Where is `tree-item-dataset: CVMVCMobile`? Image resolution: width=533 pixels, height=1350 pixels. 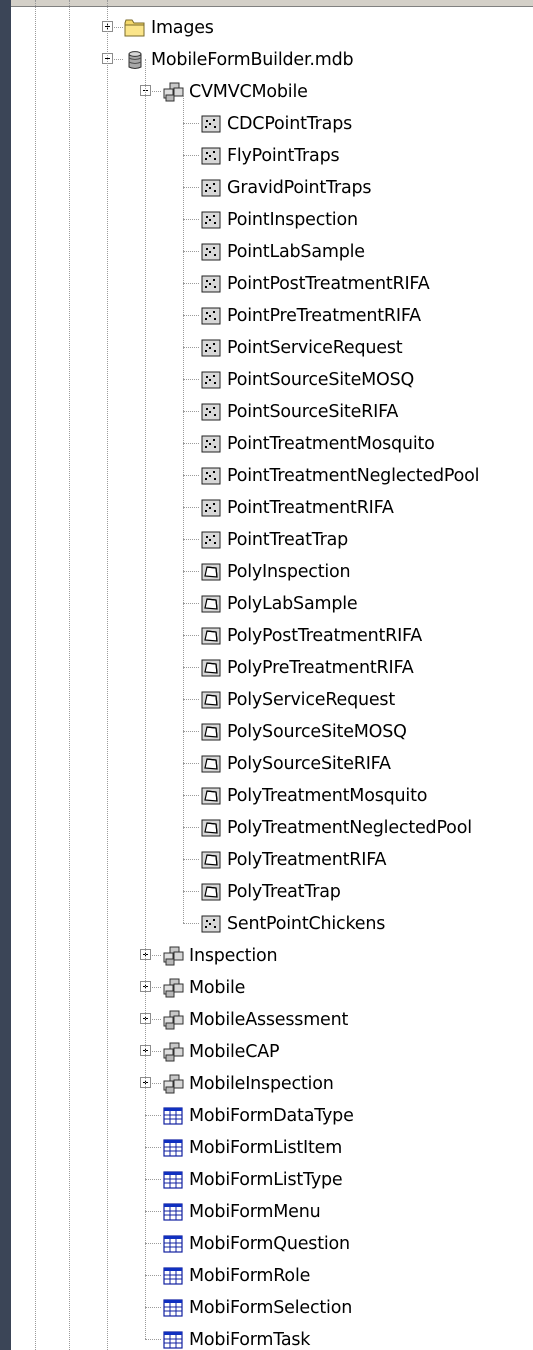
tree-item-dataset: CVMVCMobile is located at coordinates (272, 92).